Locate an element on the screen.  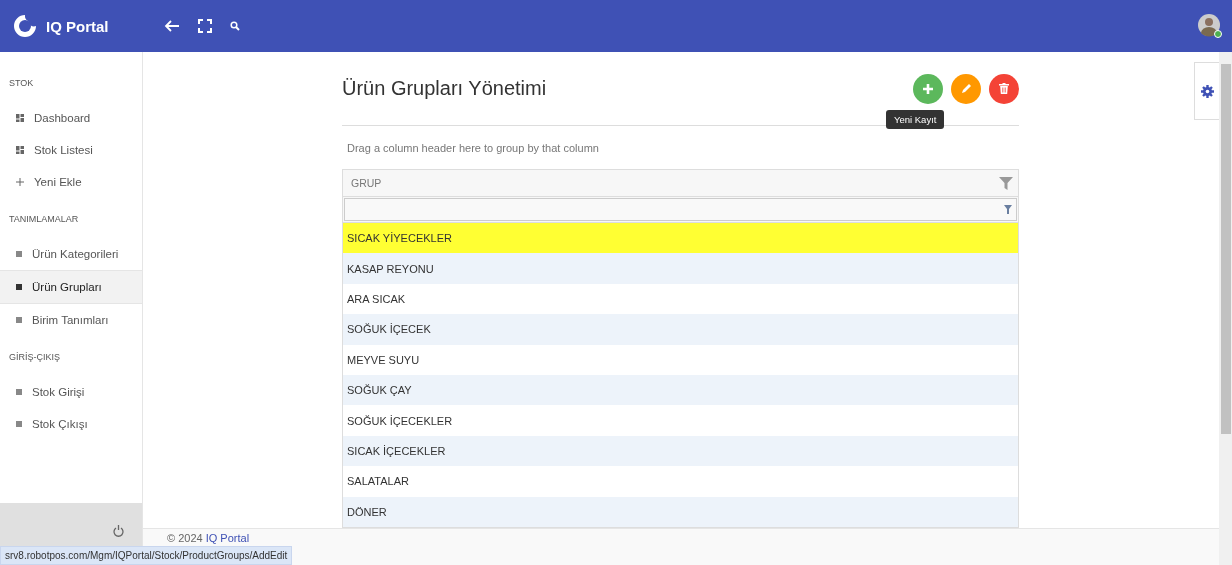
trash-icon is located at coordinates (1004, 88).